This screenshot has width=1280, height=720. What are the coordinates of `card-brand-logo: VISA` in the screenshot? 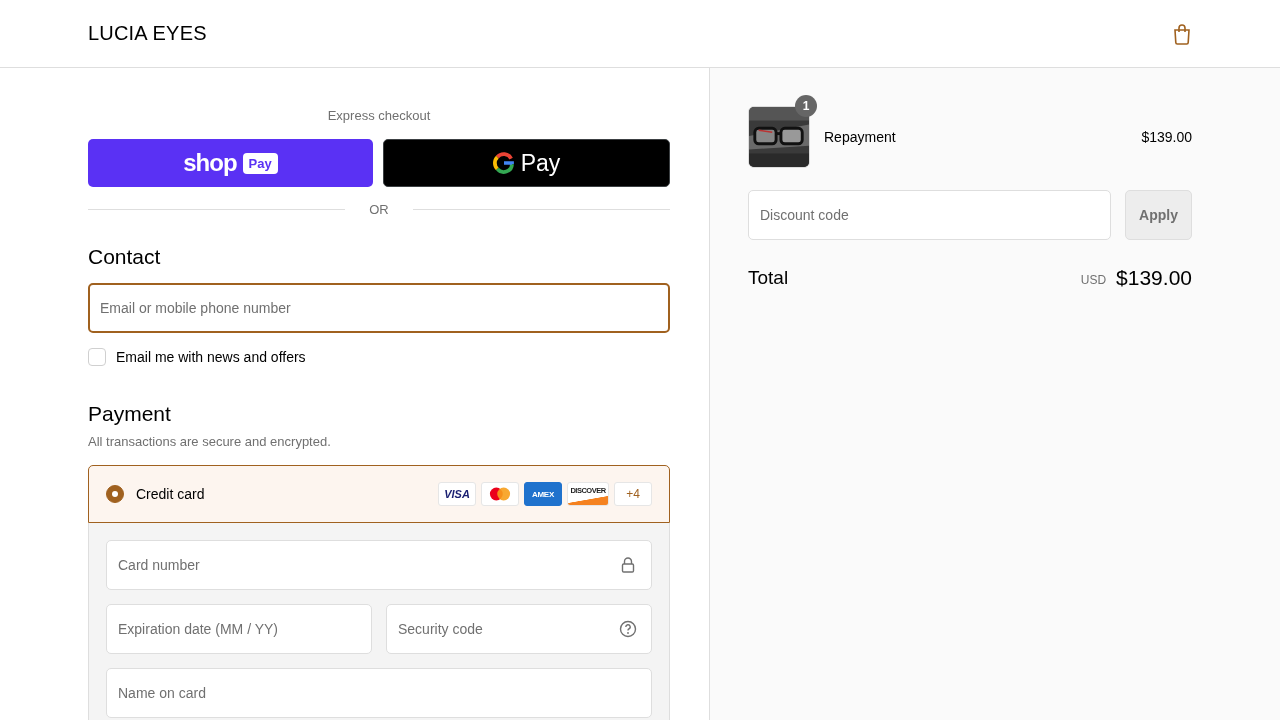 It's located at (457, 494).